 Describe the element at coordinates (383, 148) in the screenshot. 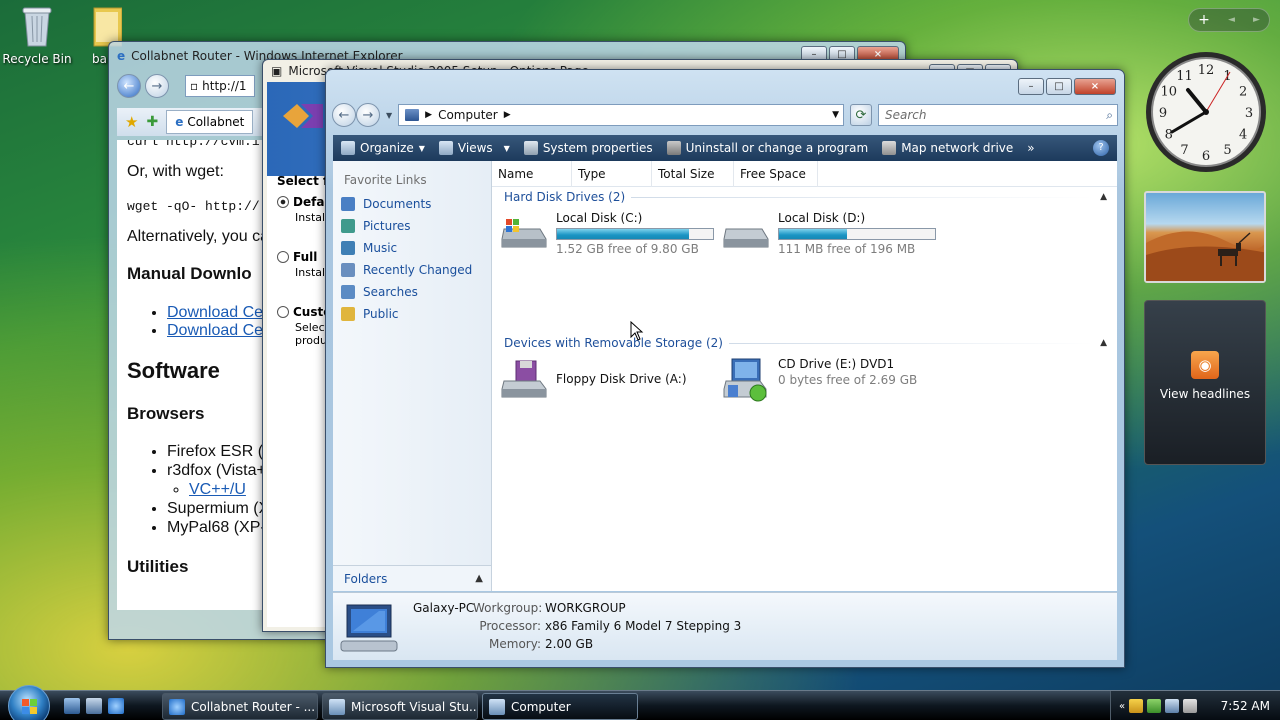

I see `organize-button: Organize ▼` at that location.